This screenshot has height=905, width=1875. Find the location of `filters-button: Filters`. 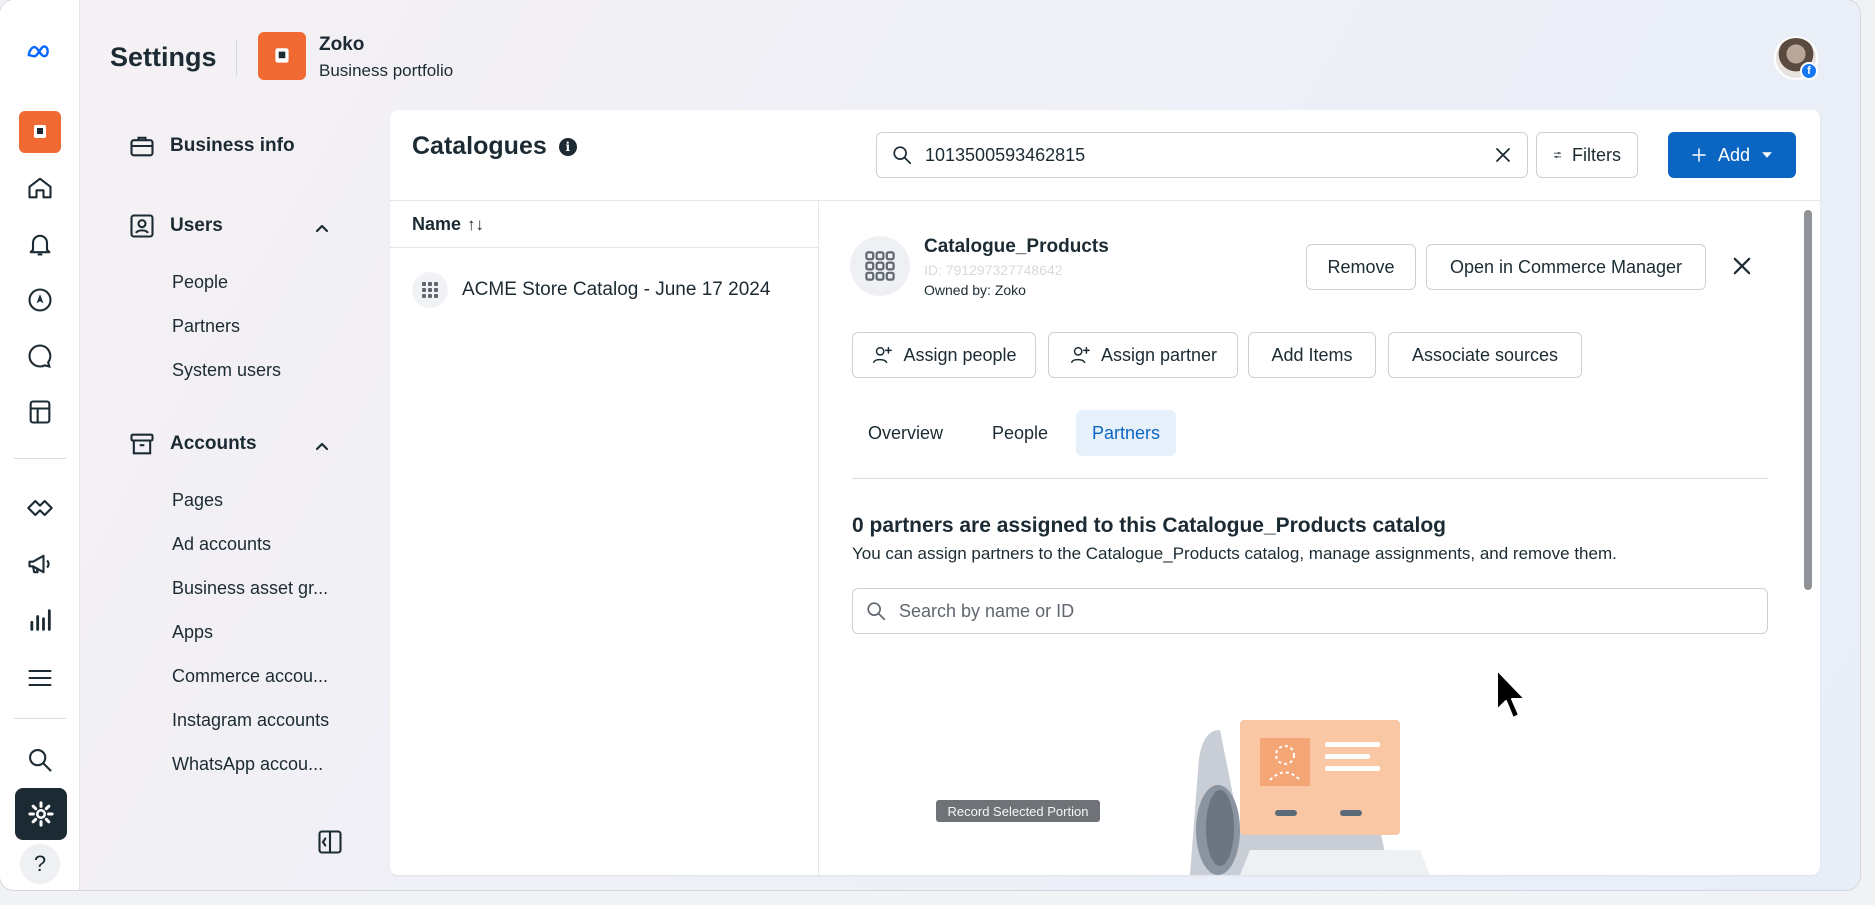

filters-button: Filters is located at coordinates (1587, 155).